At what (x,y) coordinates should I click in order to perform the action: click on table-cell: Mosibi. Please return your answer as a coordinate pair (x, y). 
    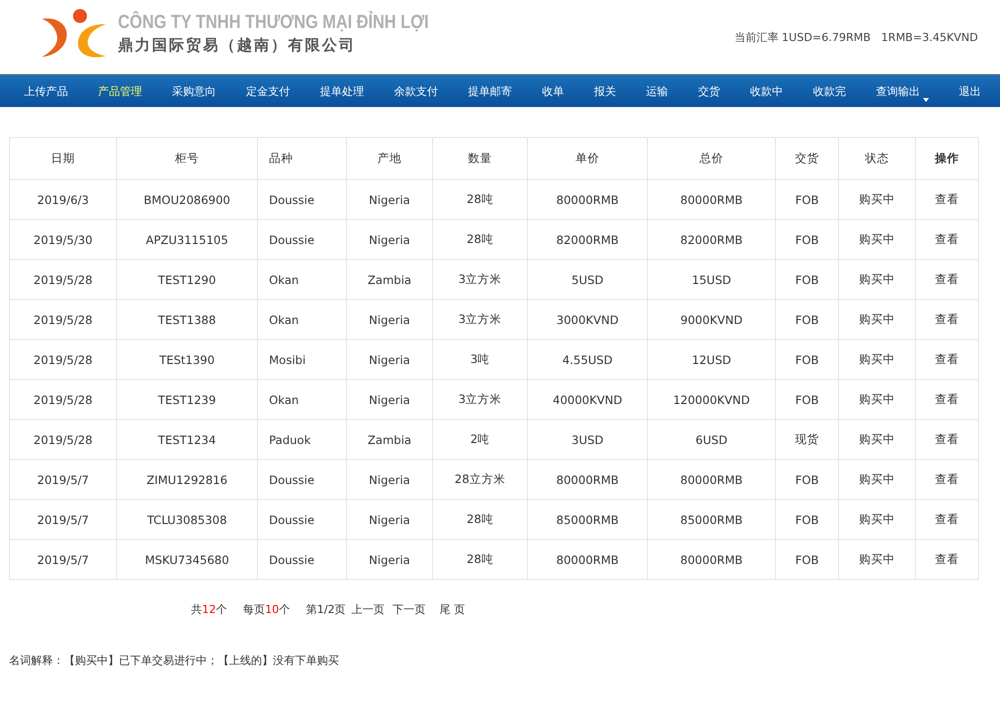
    Looking at the image, I should click on (287, 359).